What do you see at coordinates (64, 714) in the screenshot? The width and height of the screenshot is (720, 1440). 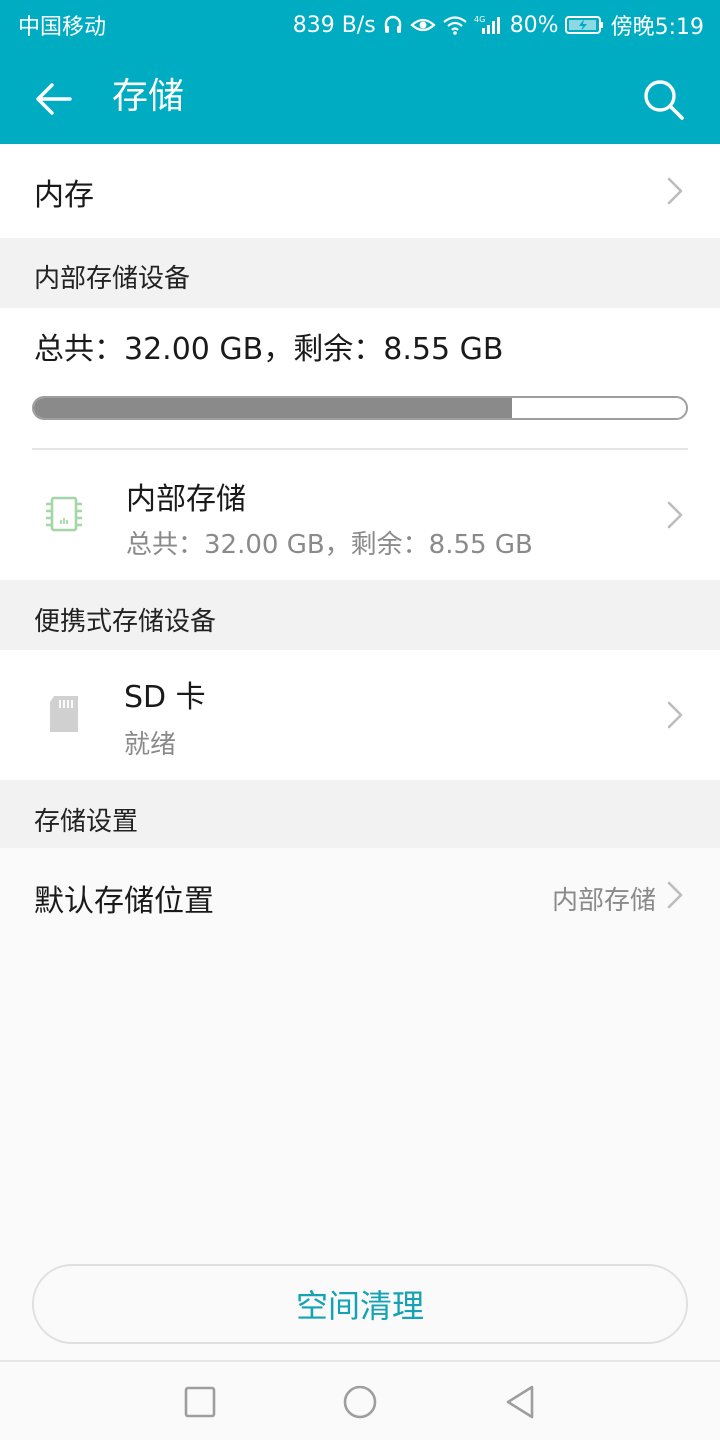 I see `sd-card-icon` at bounding box center [64, 714].